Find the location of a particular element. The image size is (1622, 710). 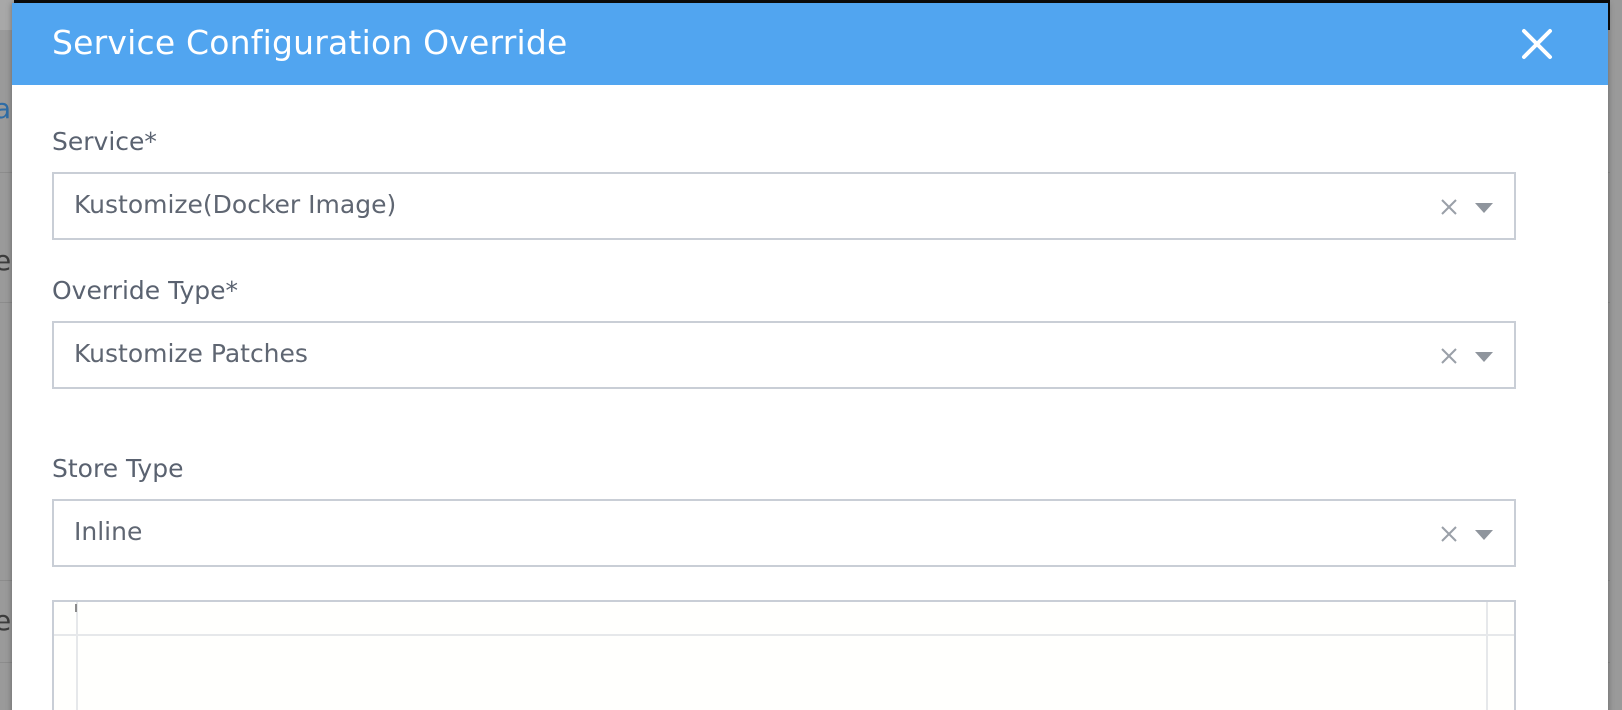

override-type-label: Override Type* is located at coordinates (145, 290).